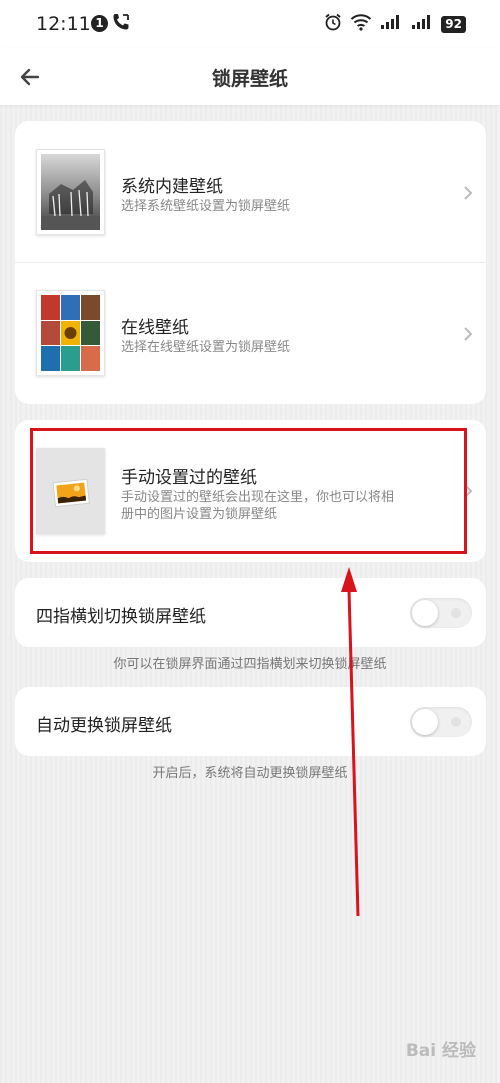  I want to click on zebra-photo-icon, so click(70, 192).